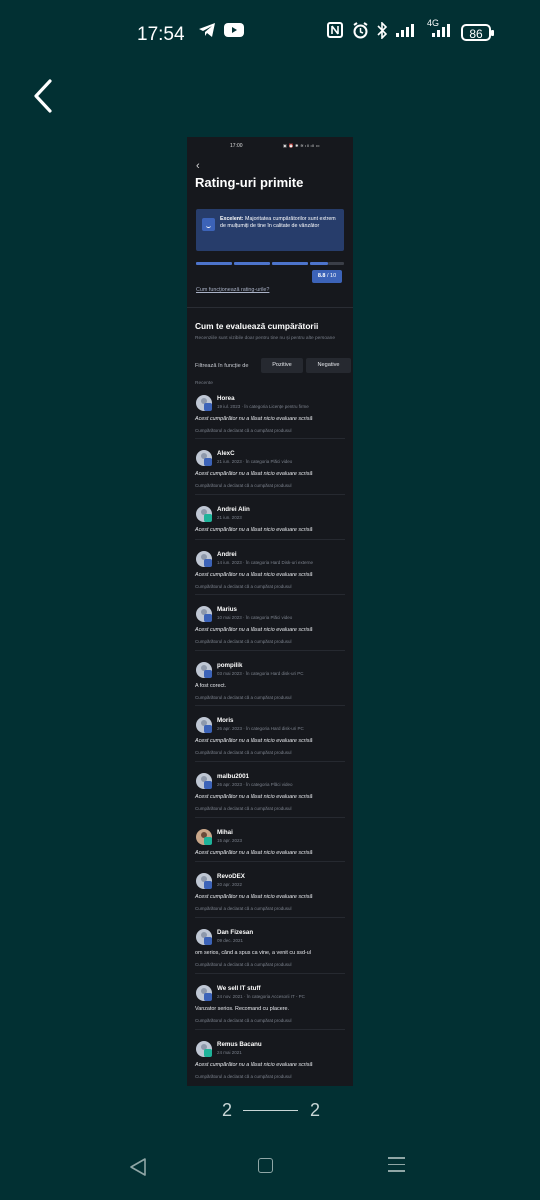 The image size is (540, 1200). I want to click on filter-negative-button: Negative, so click(328, 365).